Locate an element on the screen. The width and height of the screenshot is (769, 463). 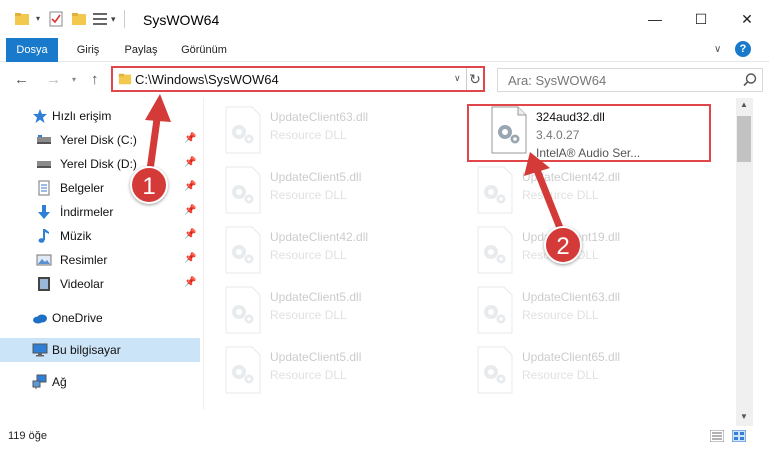
back-arrow-icon: ← is located at coordinates (21, 79).